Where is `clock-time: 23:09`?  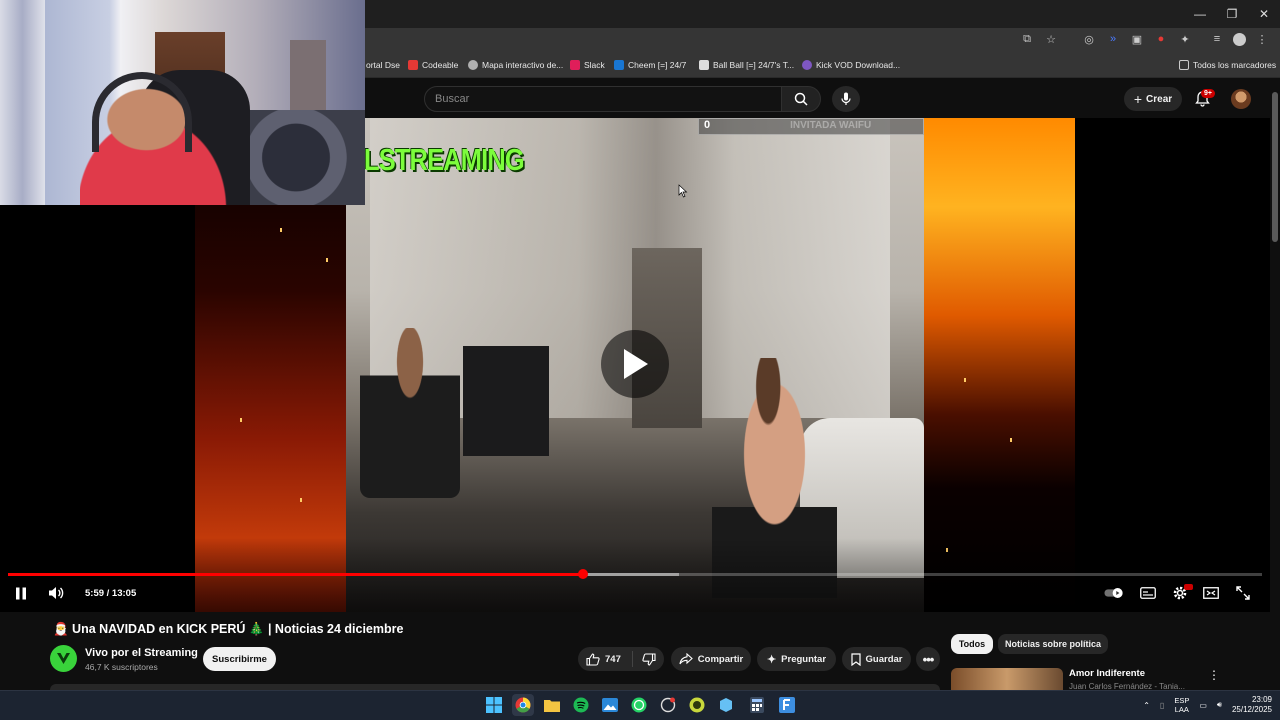
clock-time: 23:09 is located at coordinates (1261, 699).